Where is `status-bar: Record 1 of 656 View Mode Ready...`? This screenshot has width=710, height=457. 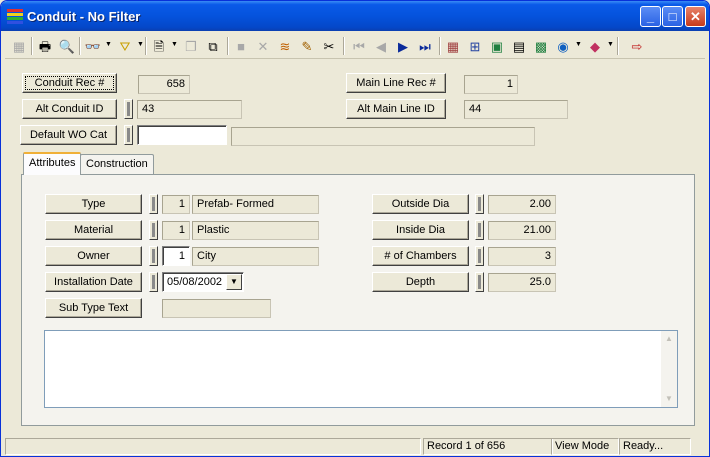 status-bar: Record 1 of 656 View Mode Ready... is located at coordinates (356, 446).